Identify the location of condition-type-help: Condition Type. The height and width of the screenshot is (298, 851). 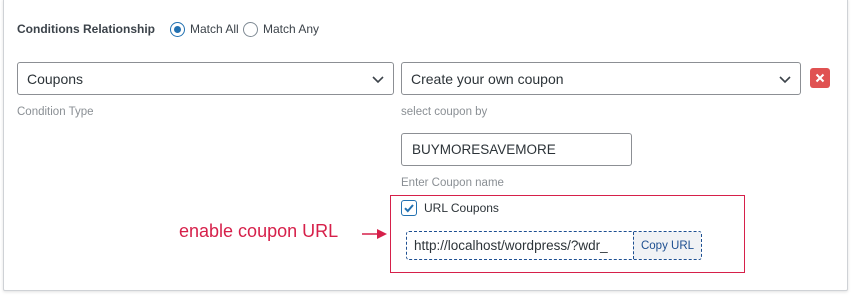
(55, 112).